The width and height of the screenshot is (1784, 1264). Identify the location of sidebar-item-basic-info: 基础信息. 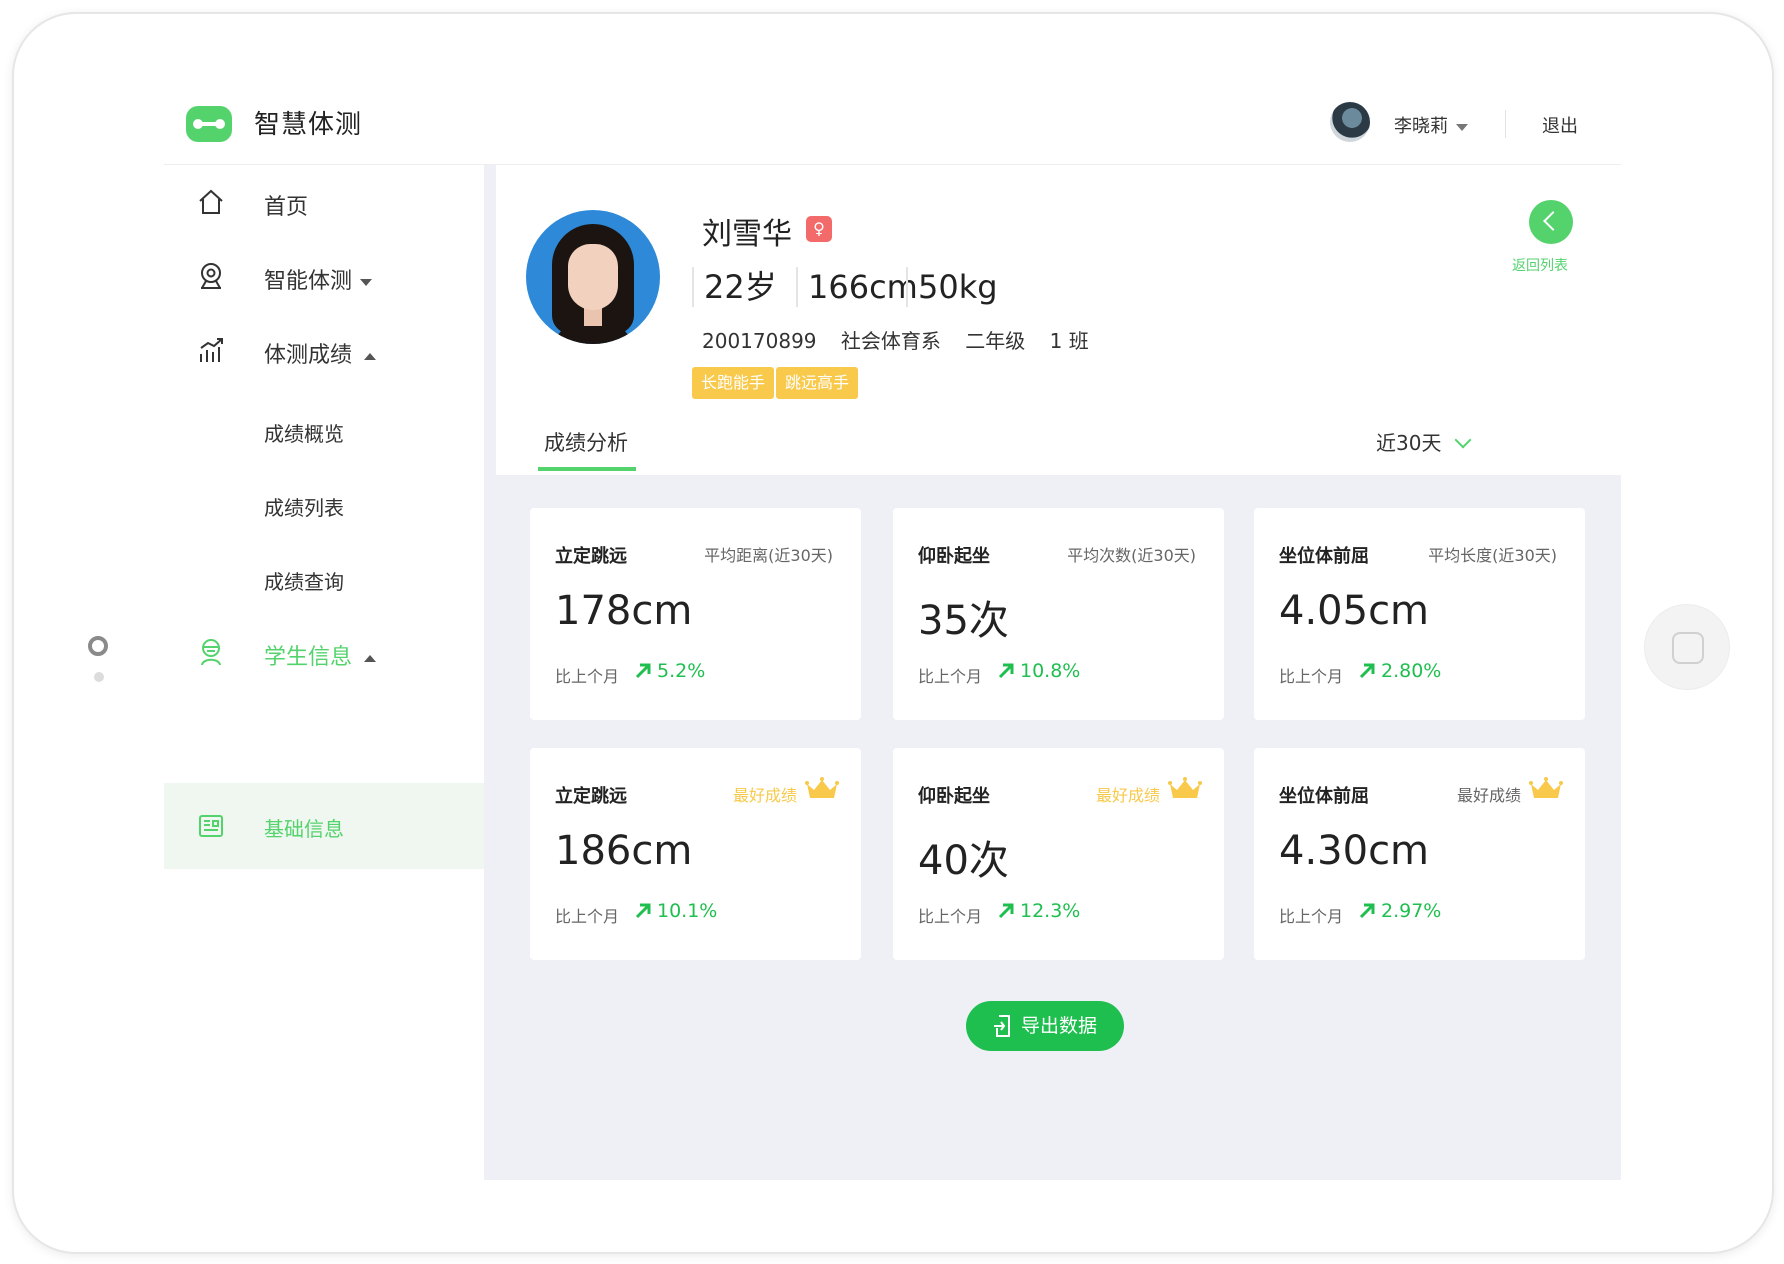
(324, 826).